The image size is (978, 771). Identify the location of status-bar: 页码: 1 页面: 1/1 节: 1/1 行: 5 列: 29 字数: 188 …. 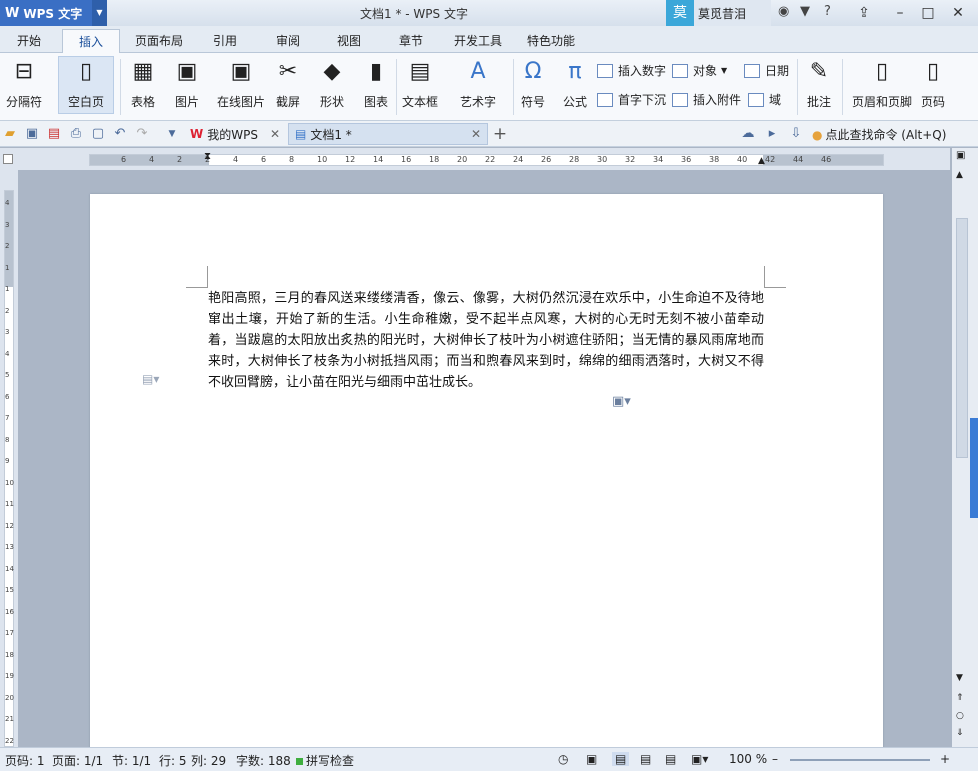
(489, 759).